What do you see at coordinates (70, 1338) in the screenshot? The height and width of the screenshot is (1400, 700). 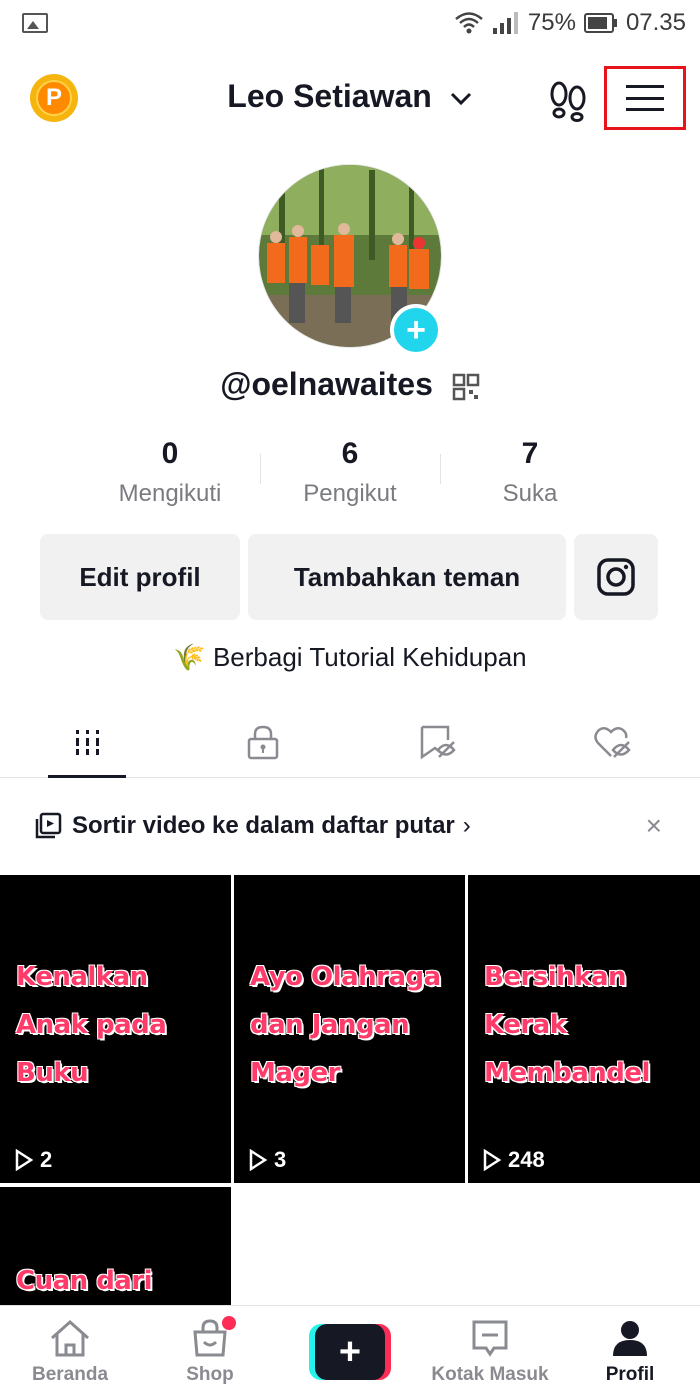 I see `home-icon` at bounding box center [70, 1338].